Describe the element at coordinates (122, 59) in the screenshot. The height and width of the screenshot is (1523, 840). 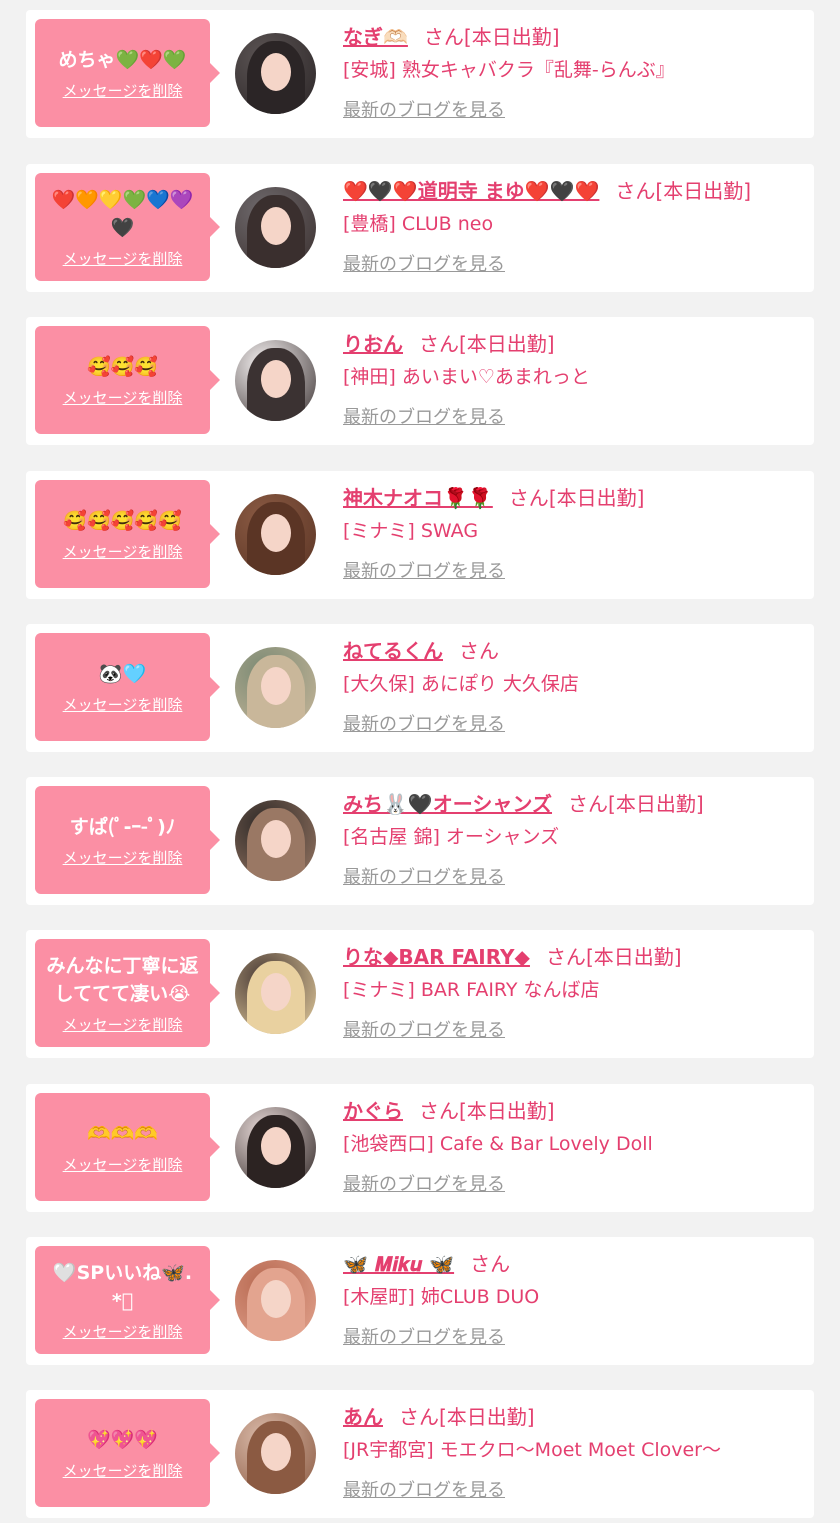
I see `message-text: めちゃ💚❤️💚` at that location.